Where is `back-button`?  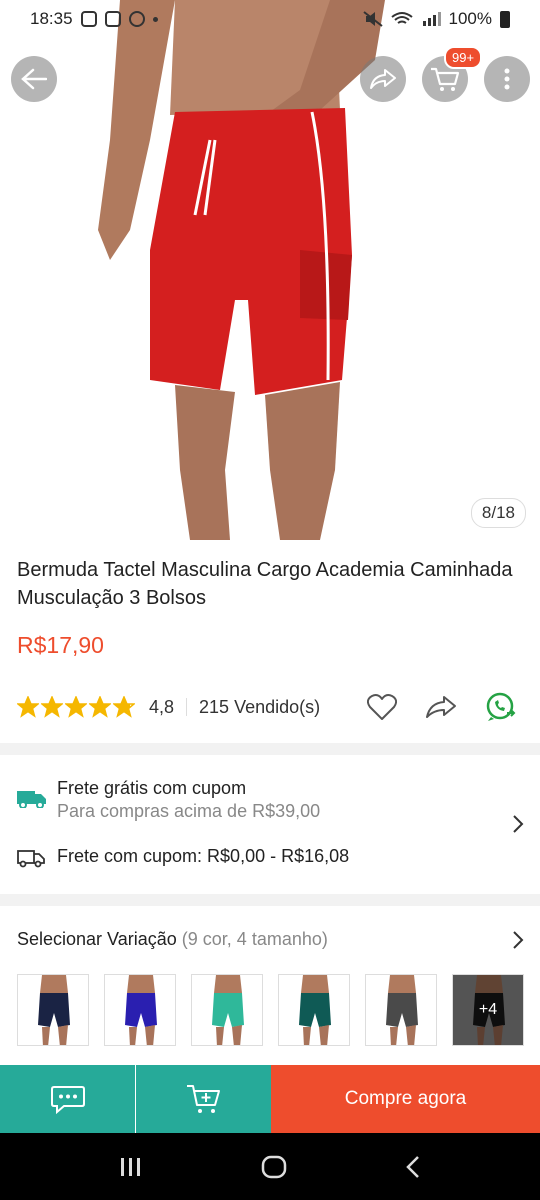 back-button is located at coordinates (34, 79).